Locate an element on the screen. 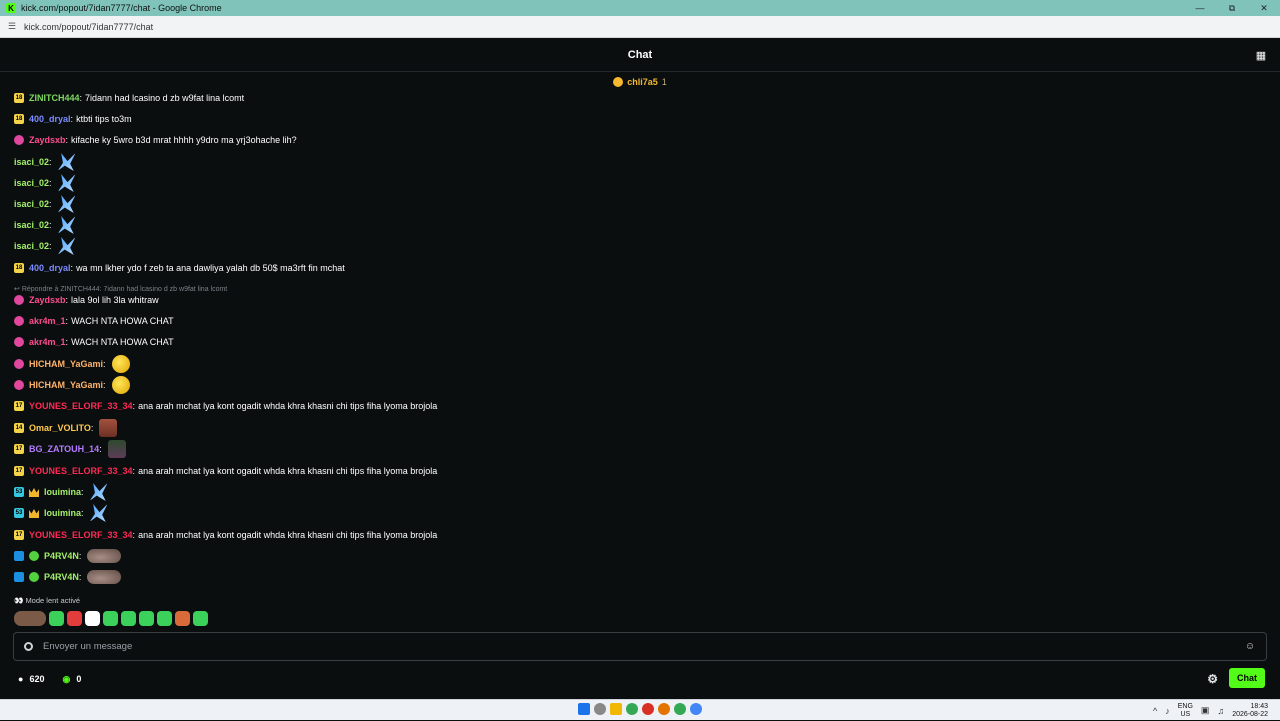 The width and height of the screenshot is (1280, 721). chevron-up-icon: ^ is located at coordinates (1155, 711).